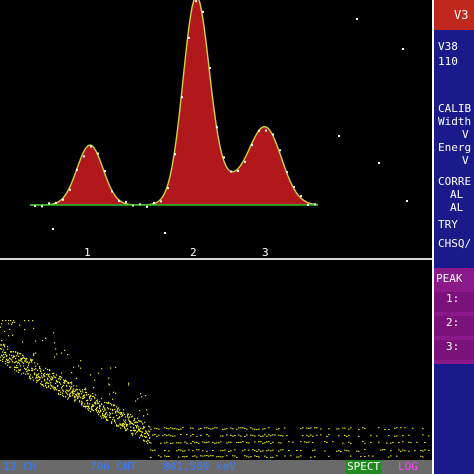  I want to click on peak-row-2: 2:, so click(452, 322).